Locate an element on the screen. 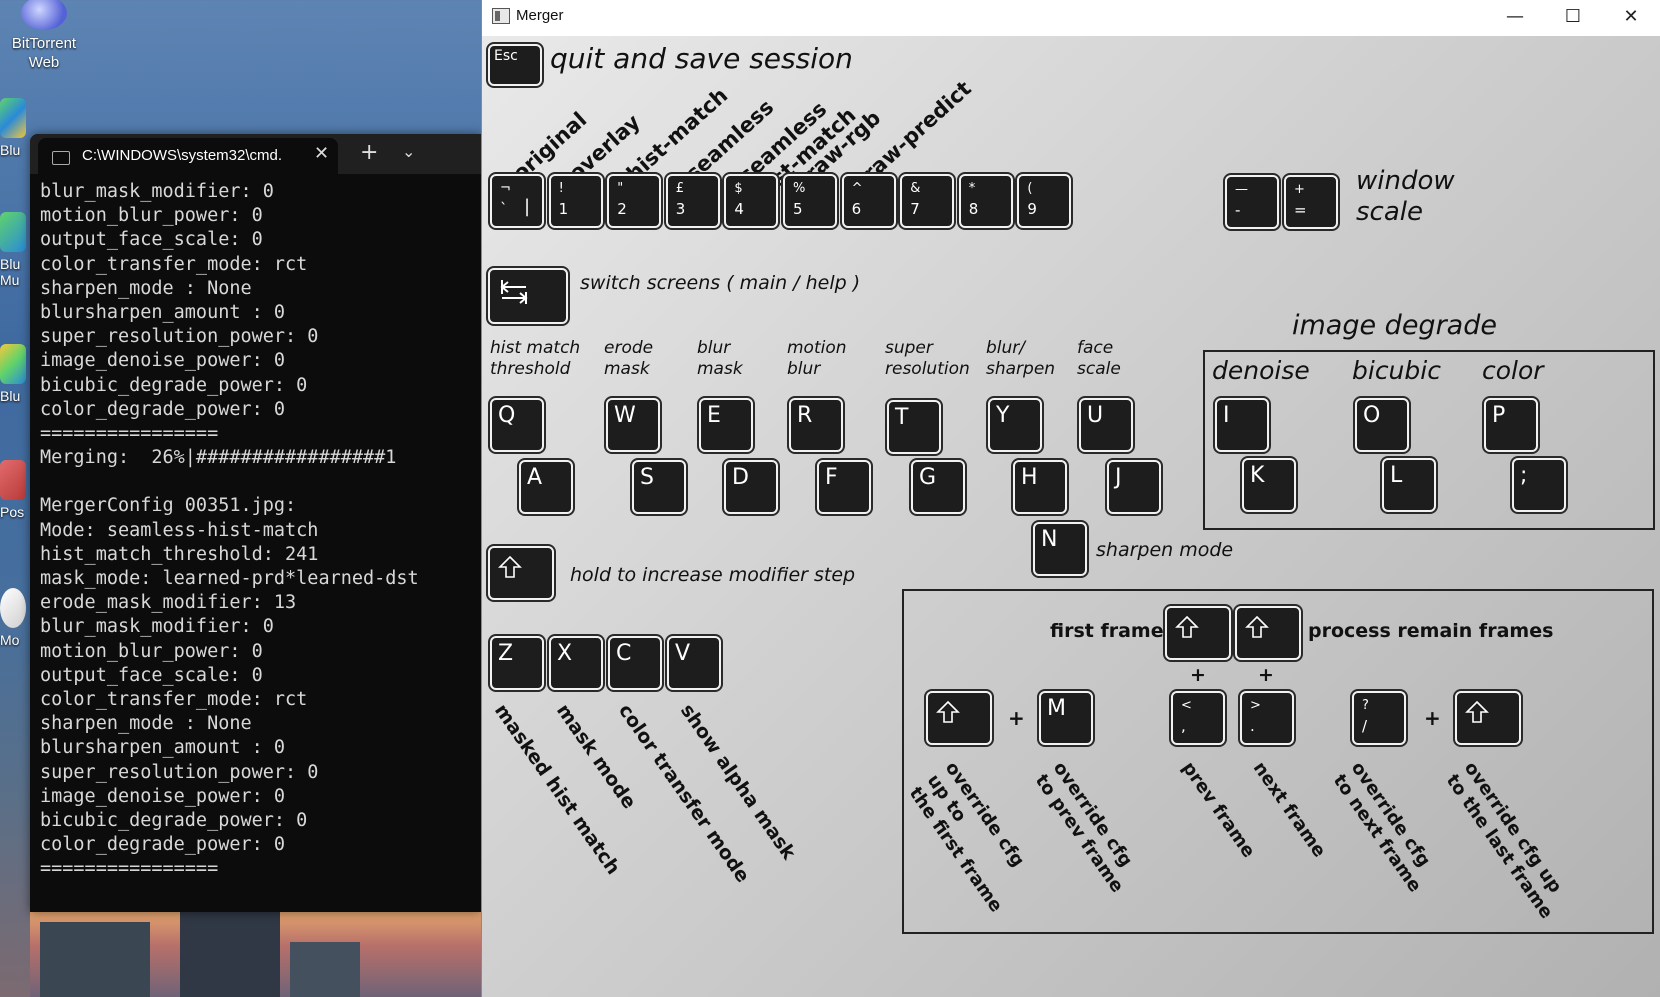 This screenshot has height=997, width=1660. key-u: U is located at coordinates (1106, 425).